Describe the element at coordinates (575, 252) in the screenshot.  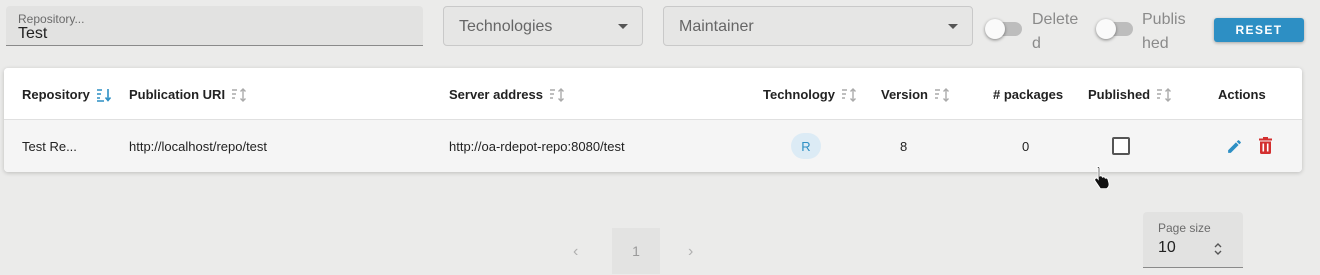
I see `chevron-left-icon: ‹` at that location.